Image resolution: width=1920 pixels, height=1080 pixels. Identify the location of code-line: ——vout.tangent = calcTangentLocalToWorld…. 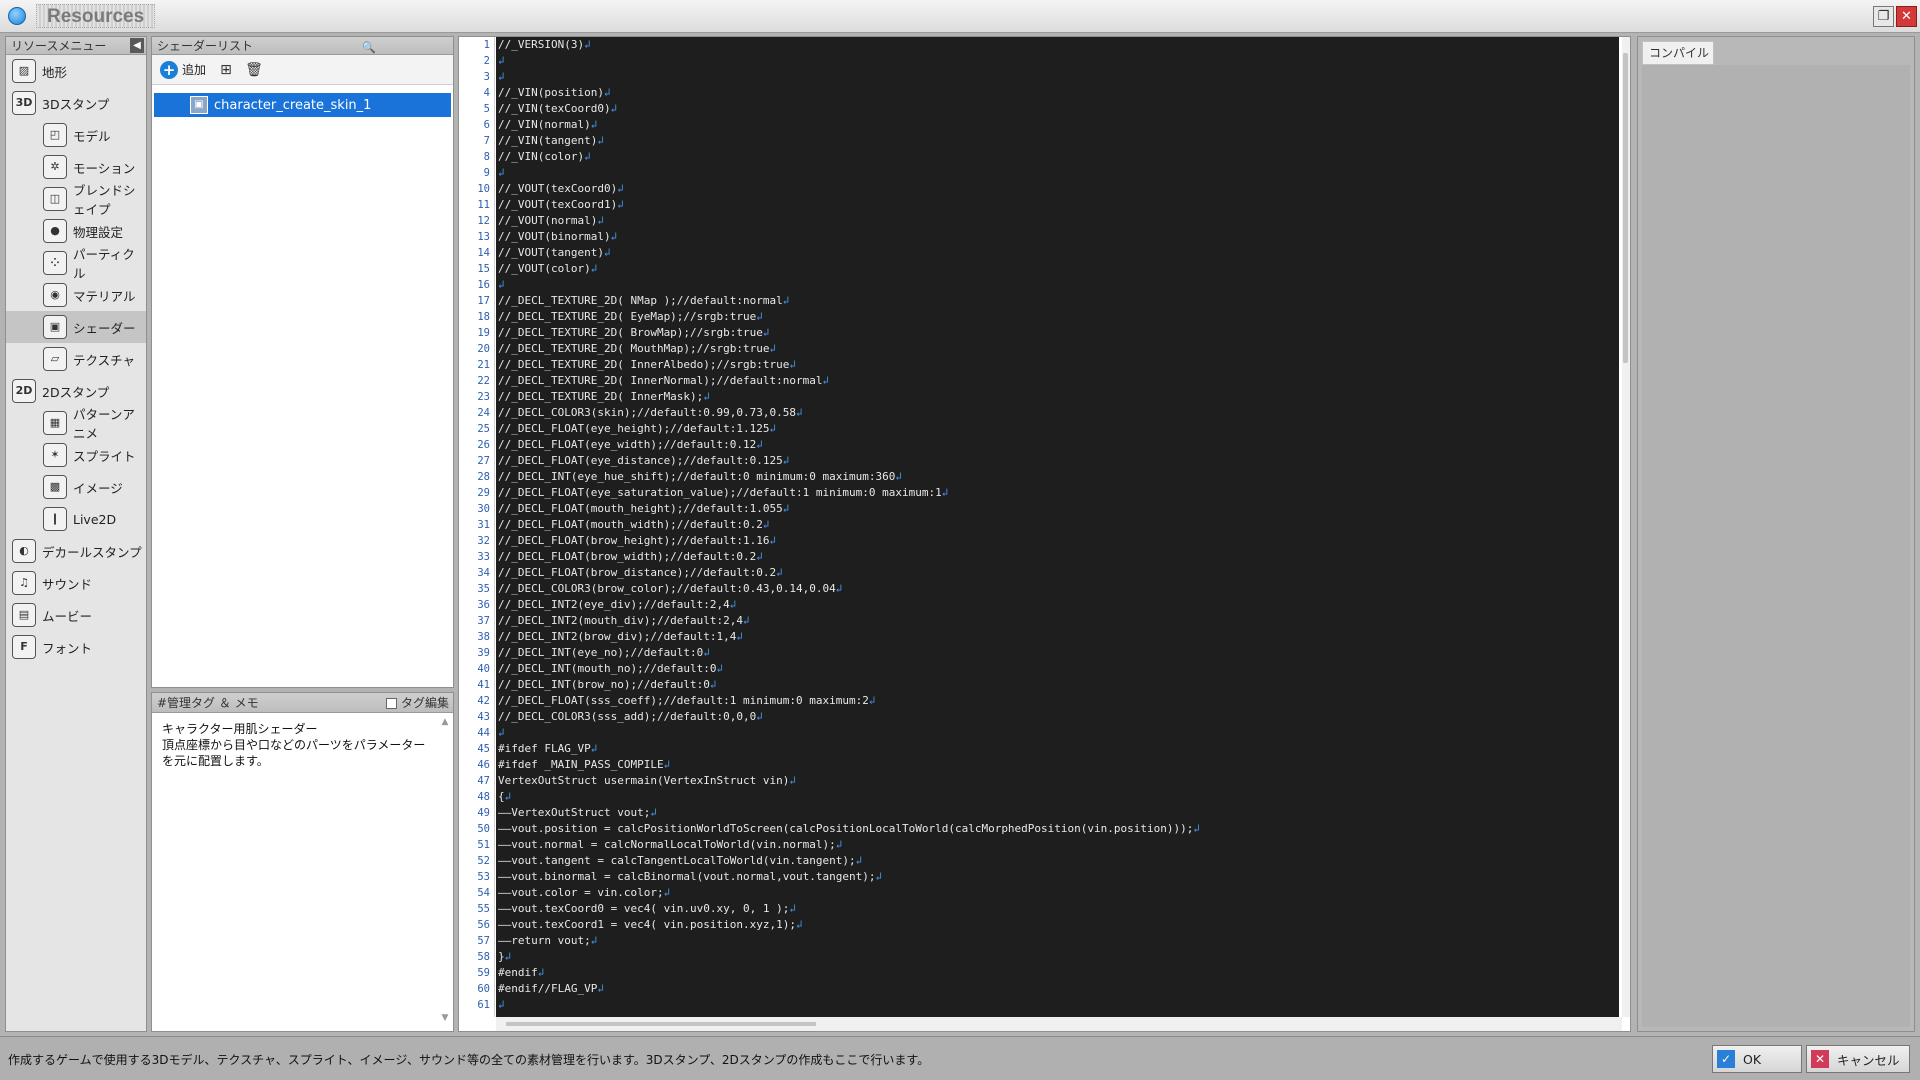
(1057, 861).